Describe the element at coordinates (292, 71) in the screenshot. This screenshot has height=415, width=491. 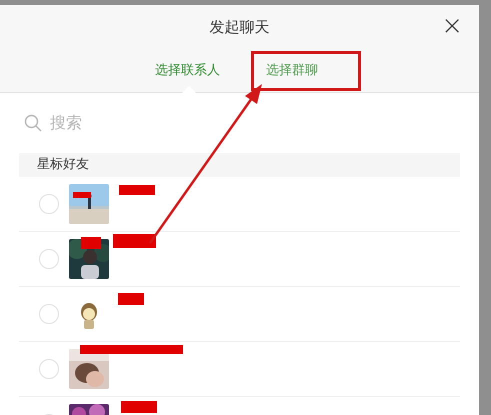
I see `tab: 选择群聊` at that location.